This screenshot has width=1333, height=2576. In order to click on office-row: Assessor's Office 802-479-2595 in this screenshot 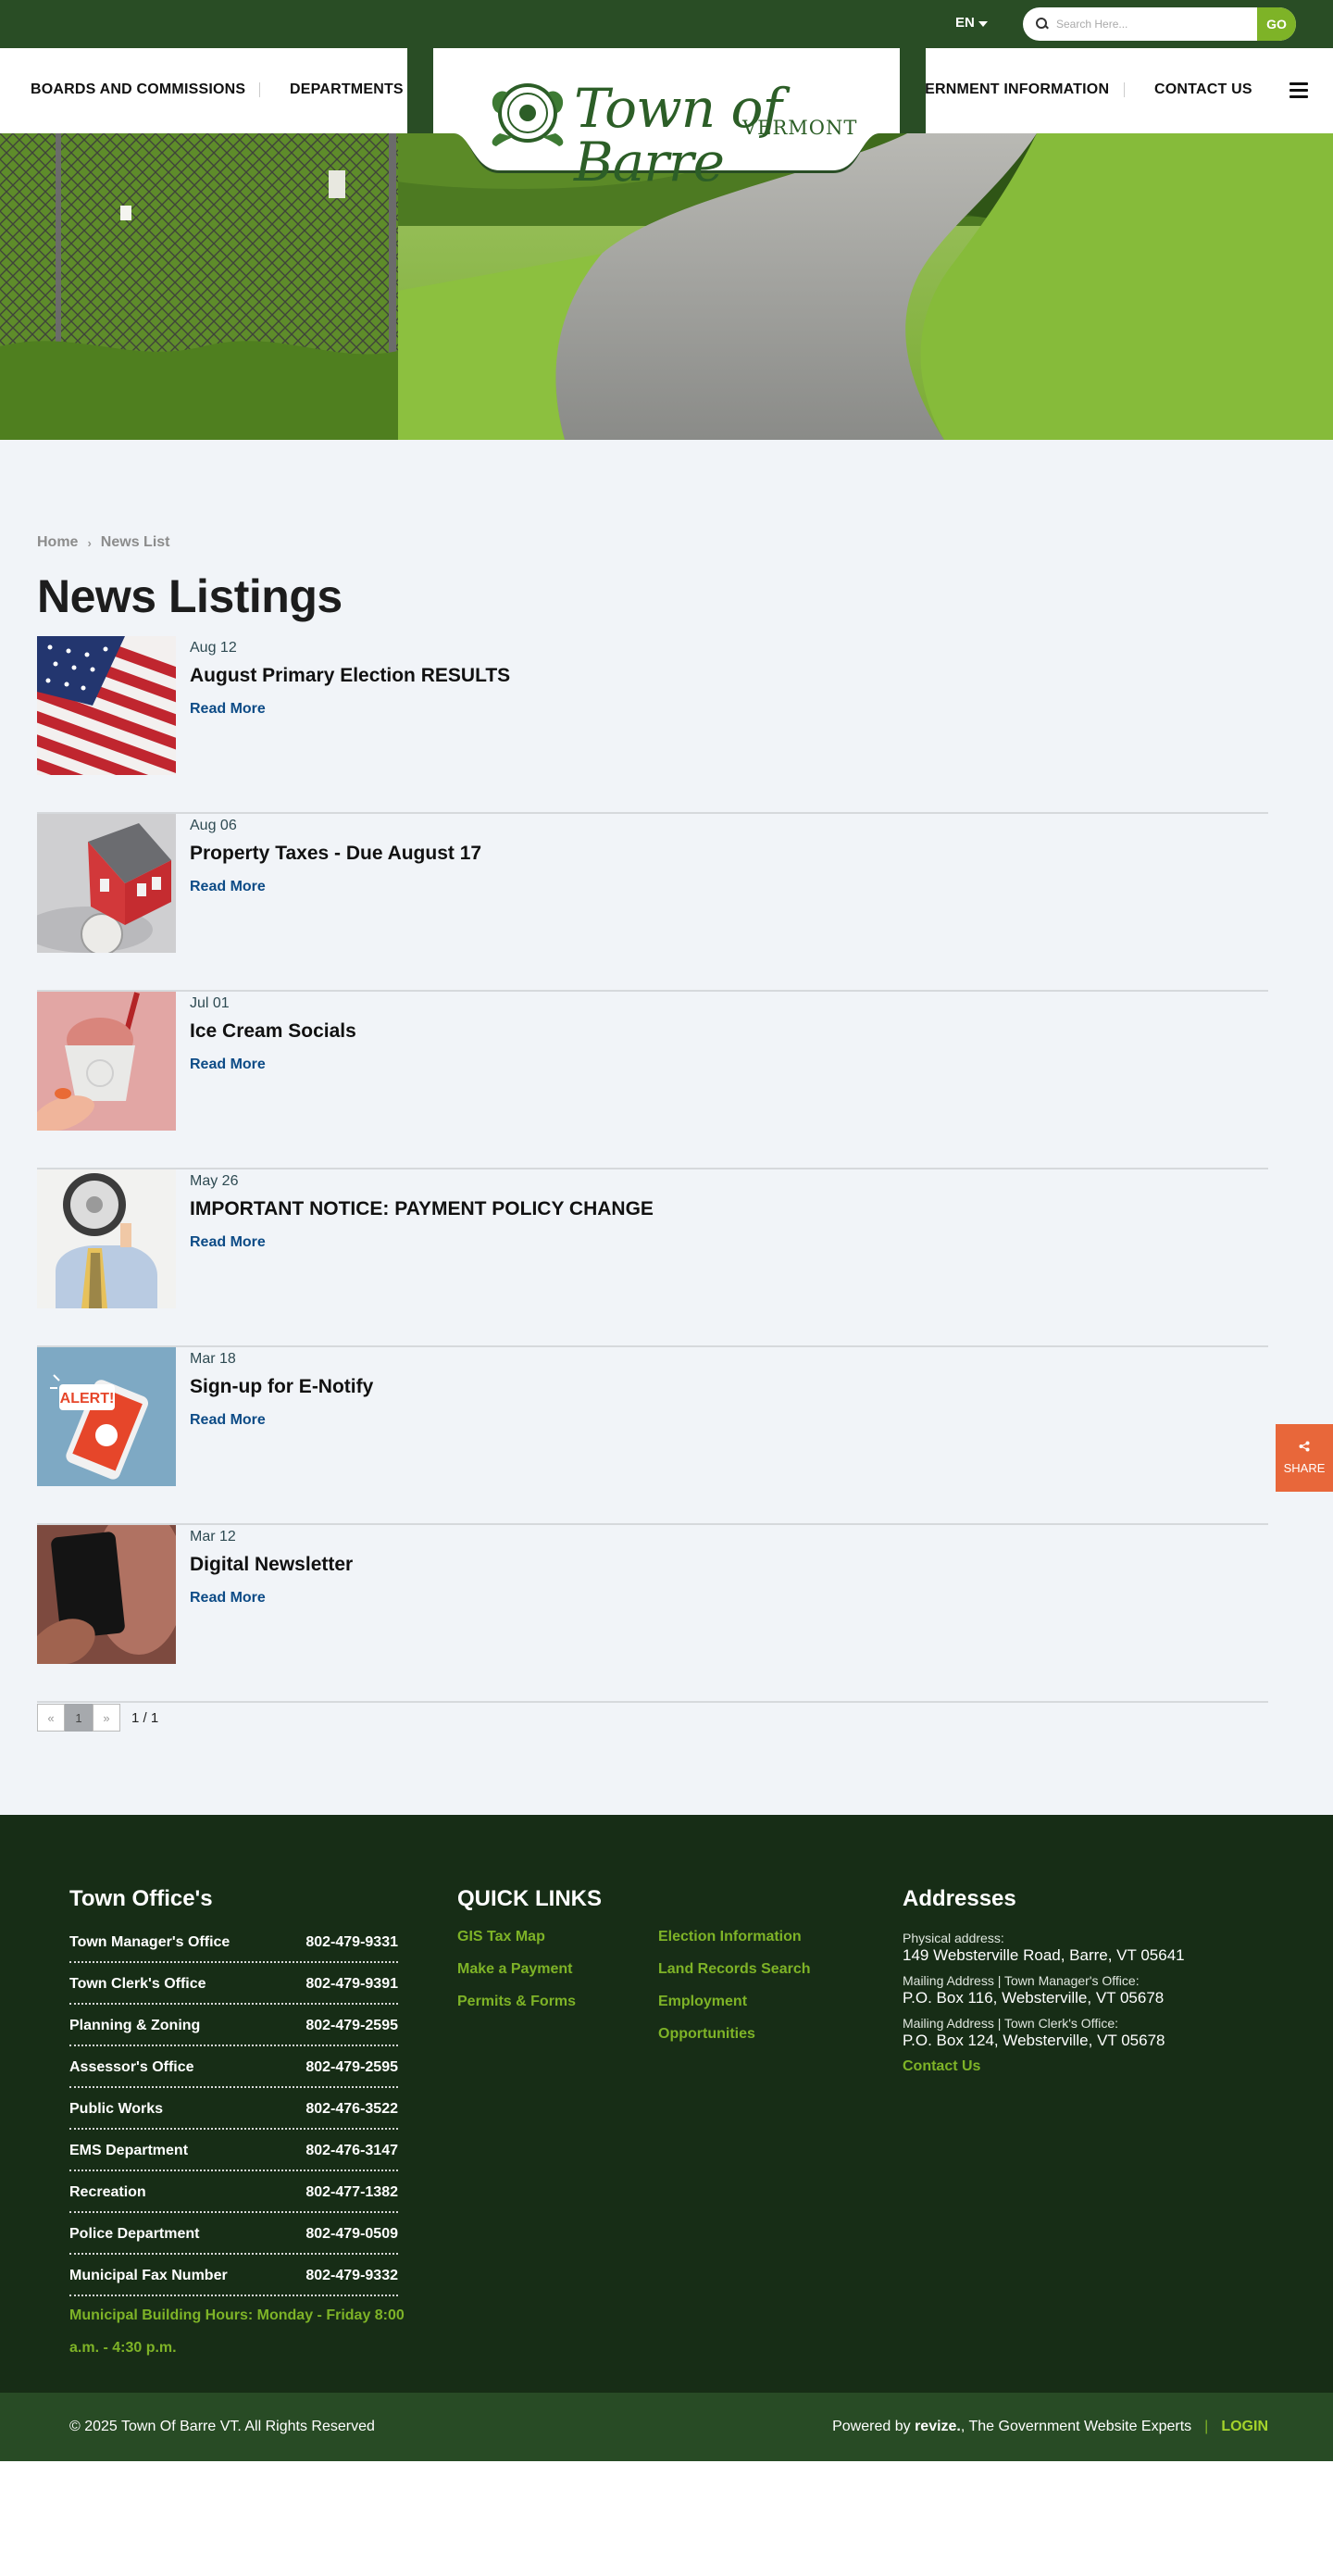, I will do `click(234, 2067)`.